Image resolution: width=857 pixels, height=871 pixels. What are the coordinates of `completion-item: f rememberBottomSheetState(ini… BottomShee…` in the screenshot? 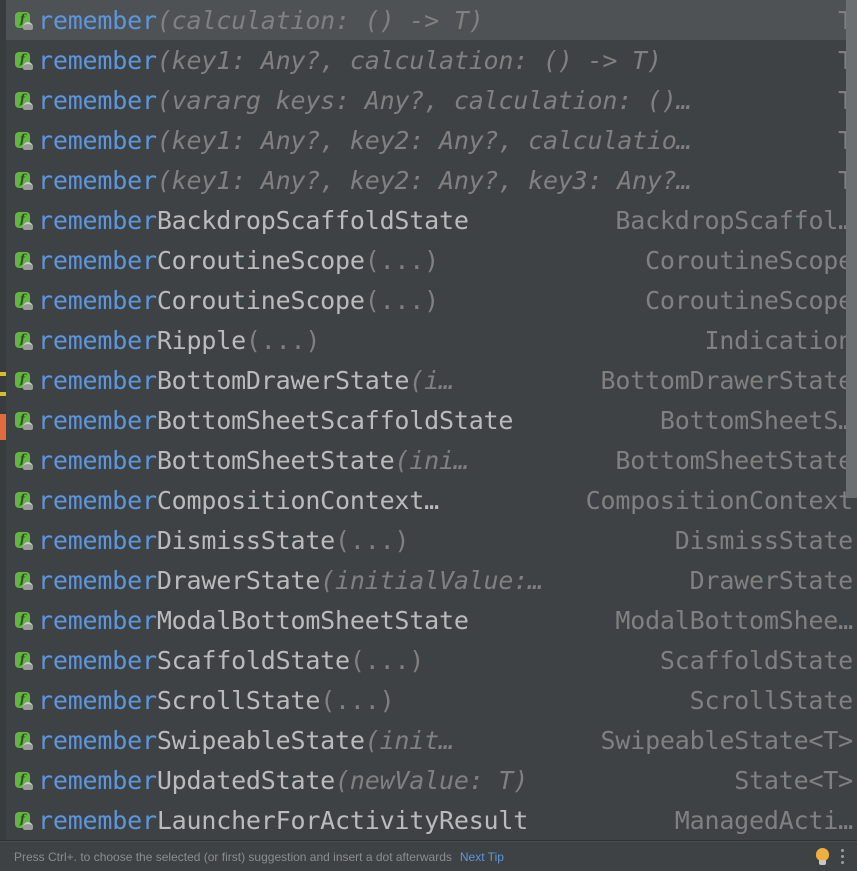 It's located at (431, 460).